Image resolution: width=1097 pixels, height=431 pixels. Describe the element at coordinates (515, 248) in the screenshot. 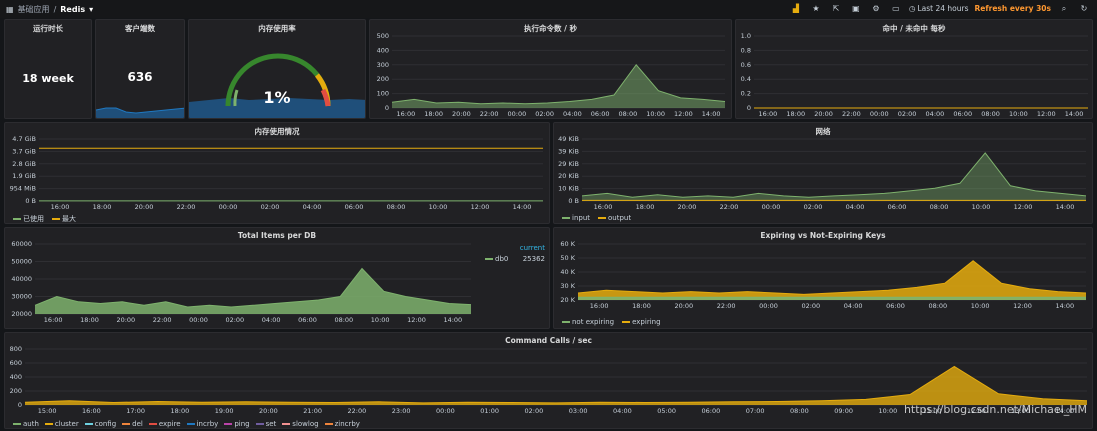

I see `legend-header-current: current` at that location.